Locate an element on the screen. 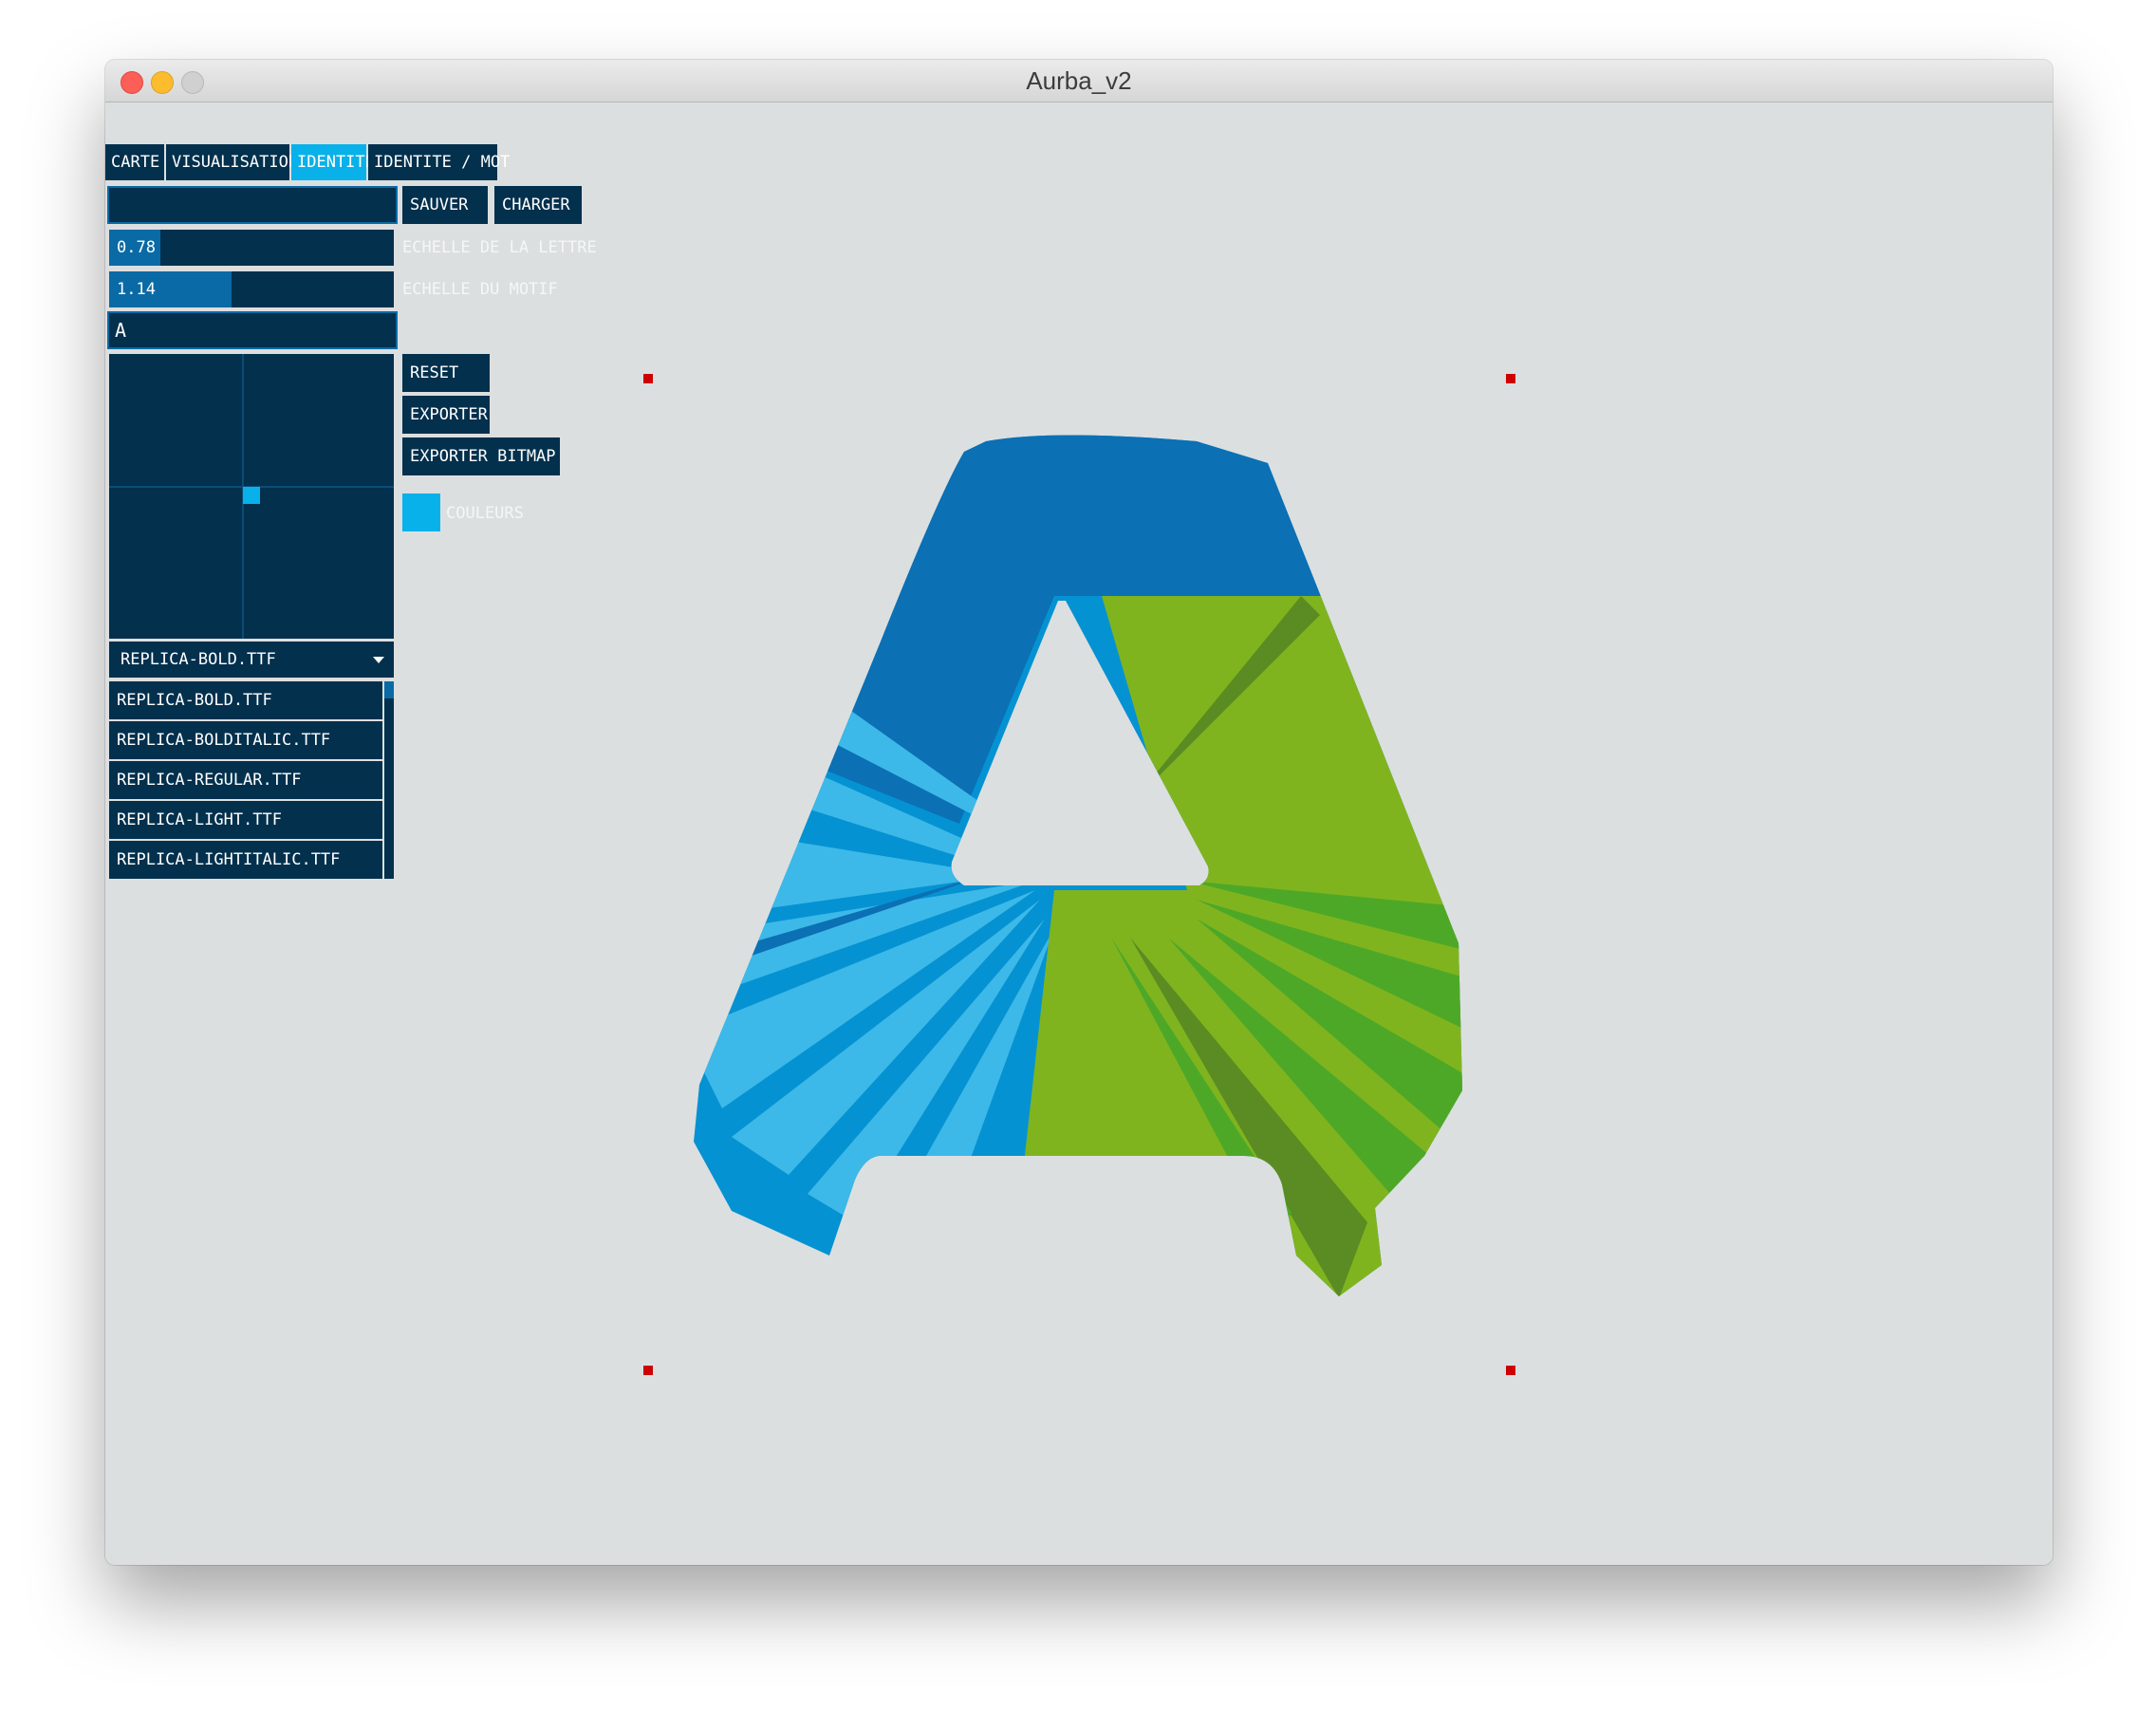  font-option: REPLICA-BOLDITALIC.TTF is located at coordinates (245, 740).